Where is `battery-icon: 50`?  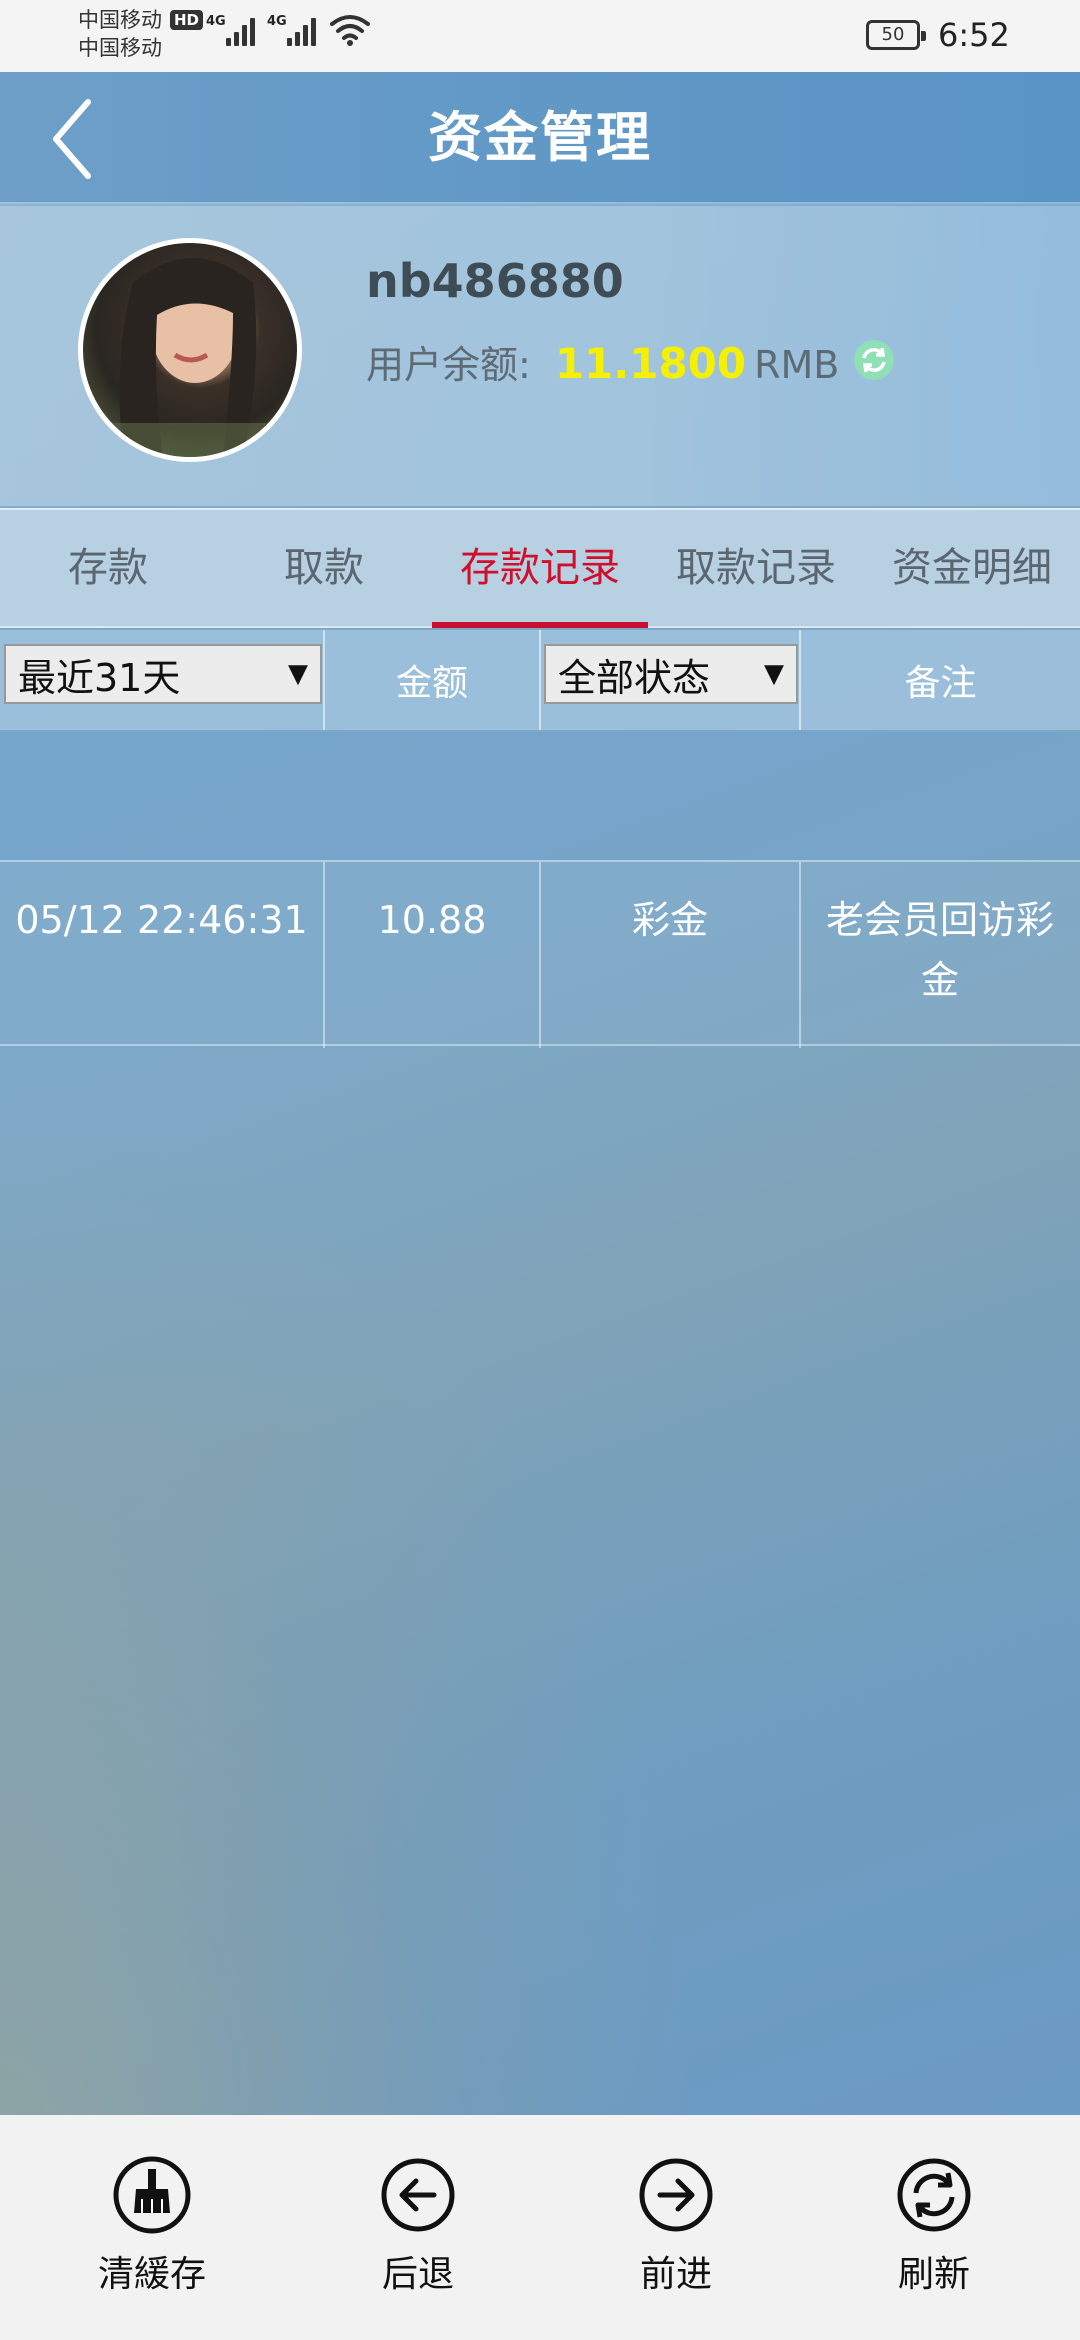
battery-icon: 50 is located at coordinates (896, 35).